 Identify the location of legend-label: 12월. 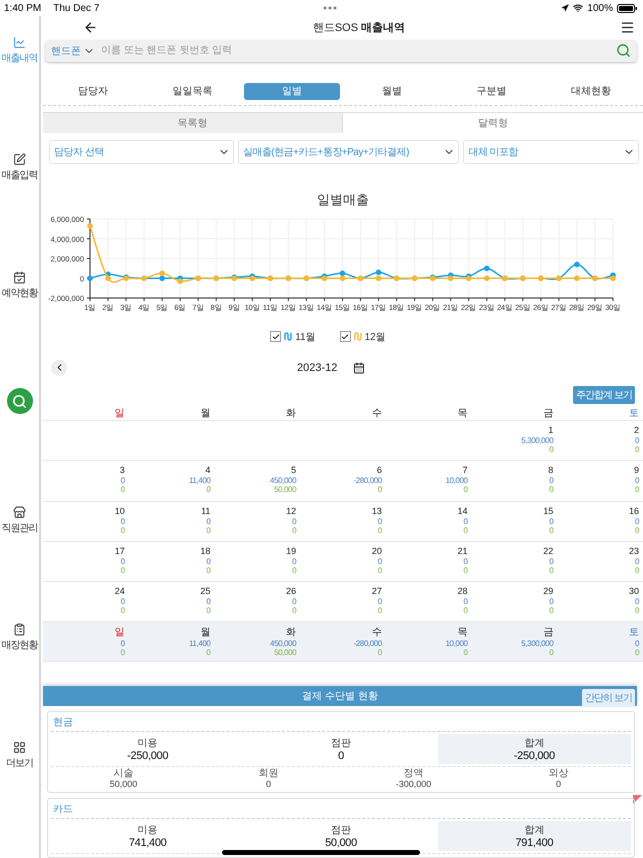
(375, 337).